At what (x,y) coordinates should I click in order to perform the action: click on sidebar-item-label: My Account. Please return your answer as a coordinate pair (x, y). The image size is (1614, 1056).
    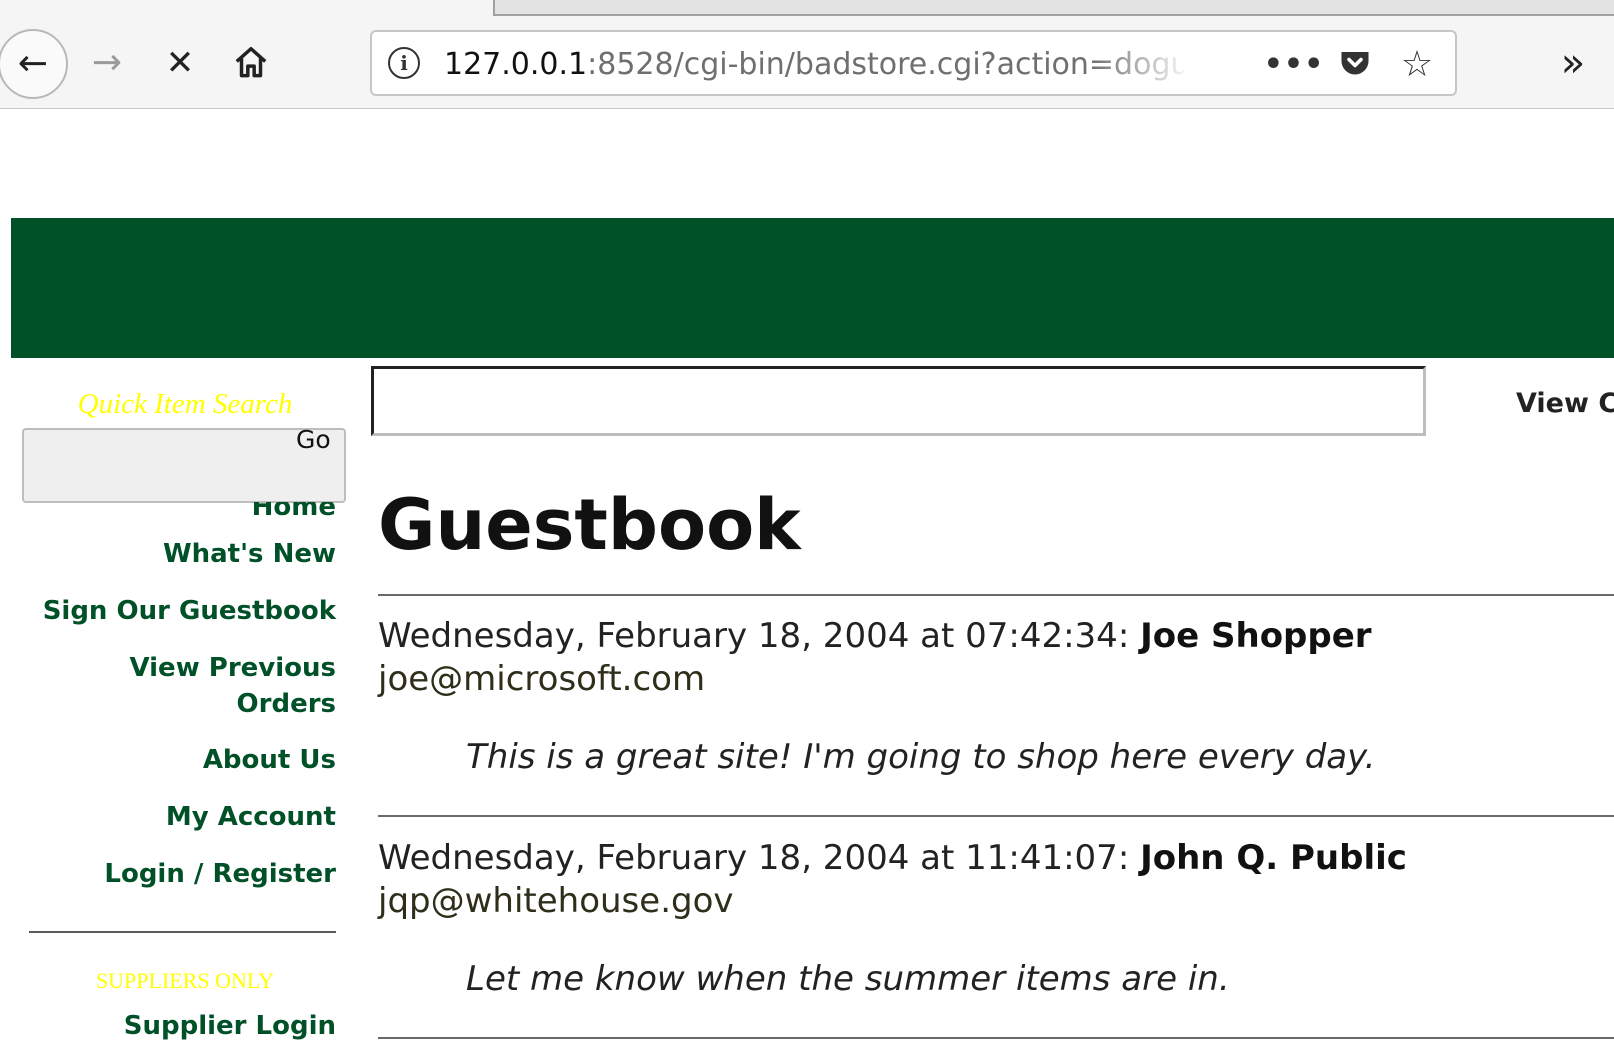
    Looking at the image, I should click on (250, 817).